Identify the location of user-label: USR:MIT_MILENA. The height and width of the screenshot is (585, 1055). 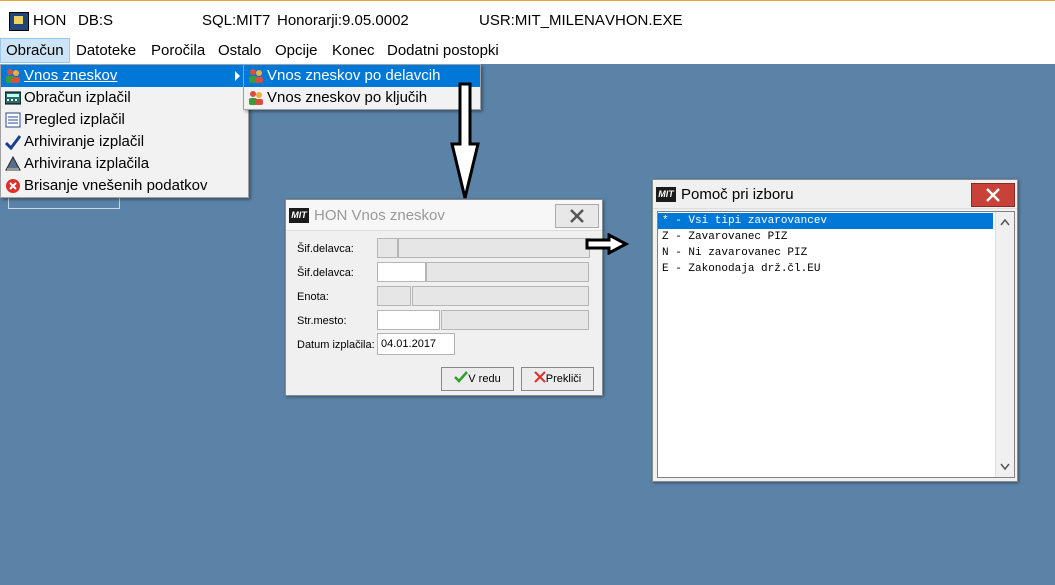
(542, 20).